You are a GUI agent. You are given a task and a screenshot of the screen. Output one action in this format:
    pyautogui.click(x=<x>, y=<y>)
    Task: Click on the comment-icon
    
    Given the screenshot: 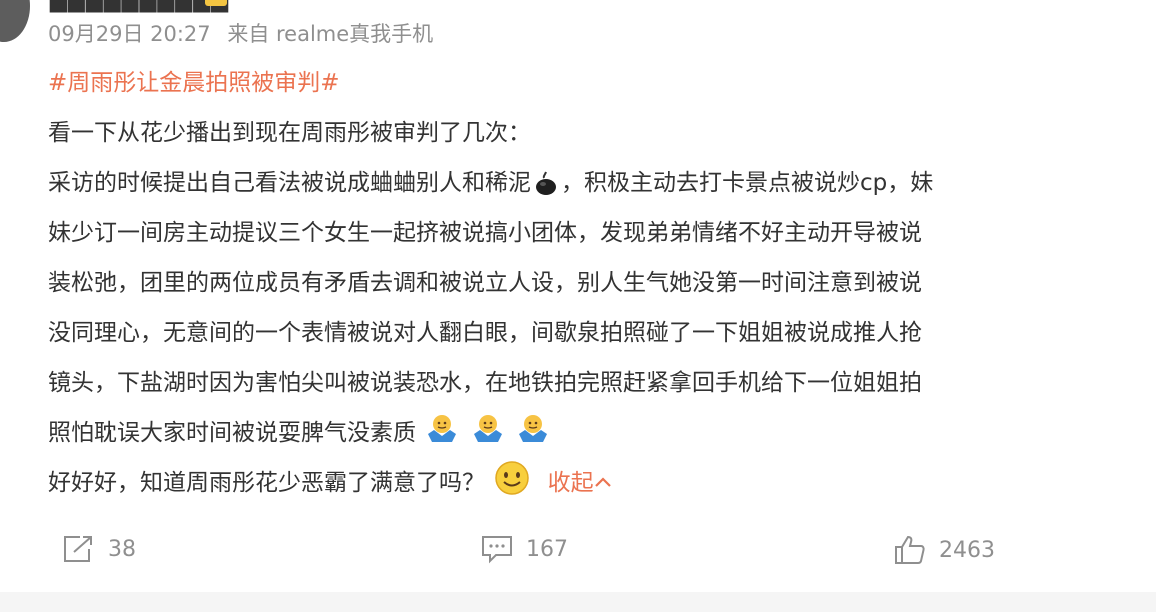 What is the action you would take?
    pyautogui.click(x=497, y=549)
    